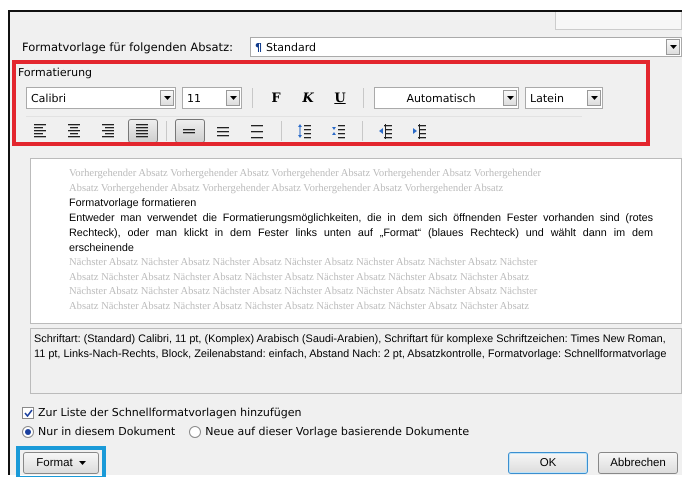 The image size is (682, 477). What do you see at coordinates (258, 131) in the screenshot?
I see `double-icon` at bounding box center [258, 131].